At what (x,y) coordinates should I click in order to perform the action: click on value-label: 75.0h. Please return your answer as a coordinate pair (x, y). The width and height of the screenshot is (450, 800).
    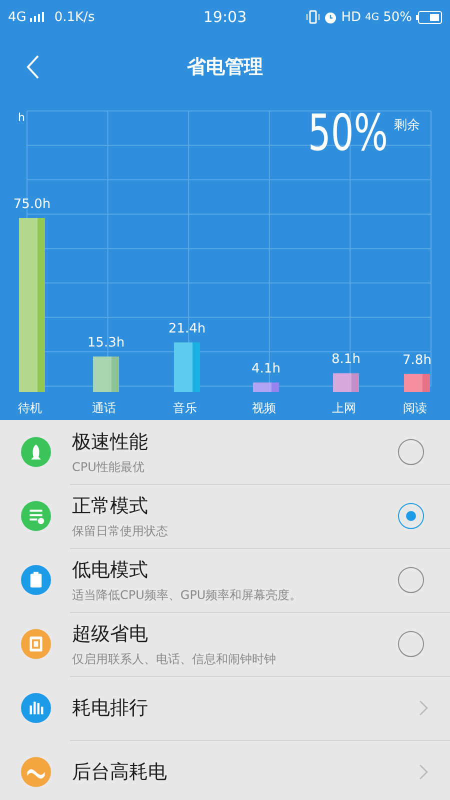
    Looking at the image, I should click on (32, 204).